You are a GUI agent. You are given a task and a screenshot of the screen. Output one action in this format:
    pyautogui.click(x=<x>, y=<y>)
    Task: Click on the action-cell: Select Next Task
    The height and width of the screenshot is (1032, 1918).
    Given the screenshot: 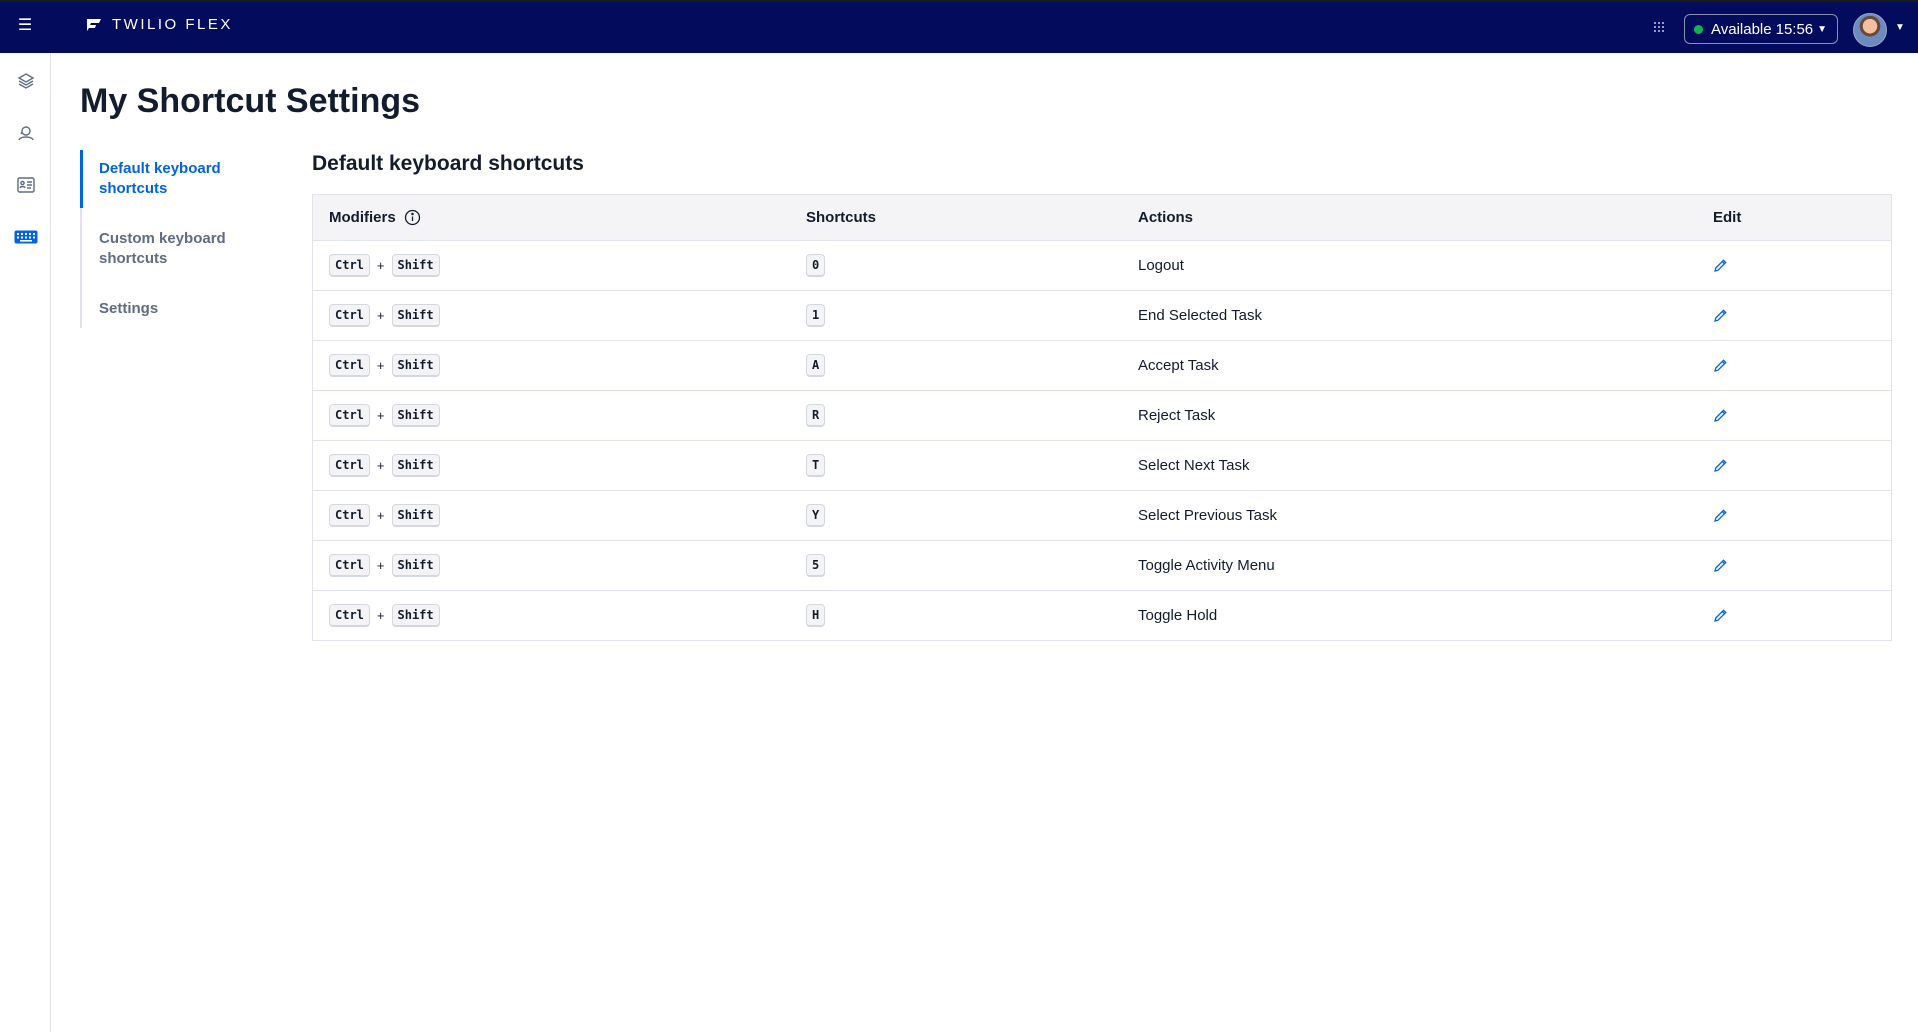 What is the action you would take?
    pyautogui.click(x=1194, y=465)
    